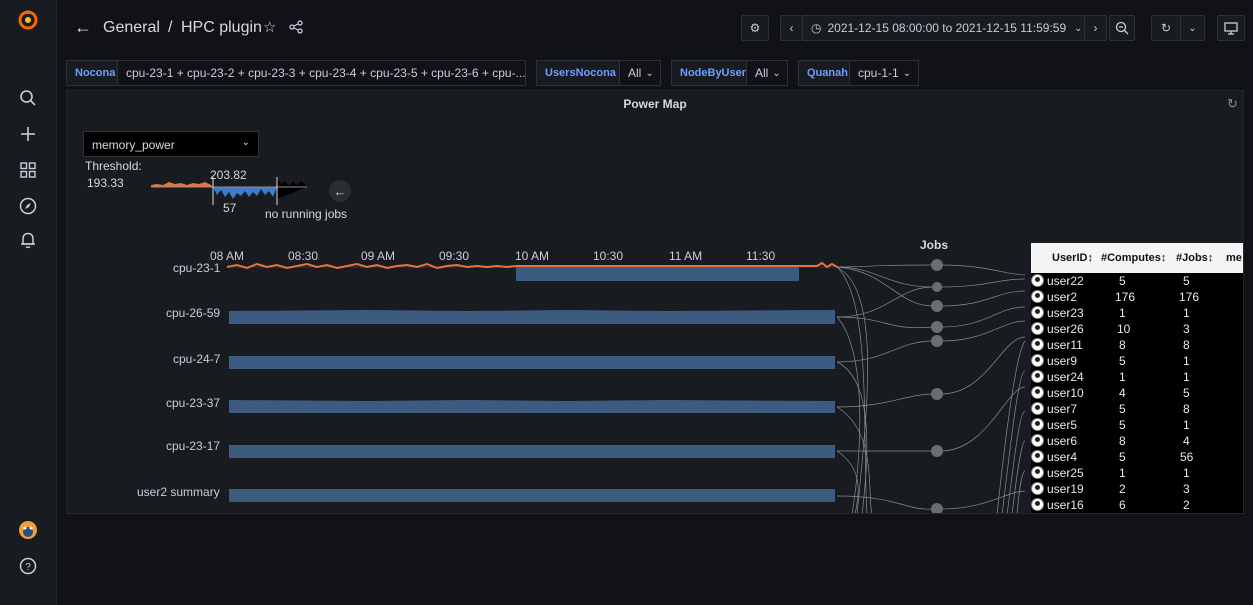 The width and height of the screenshot is (1253, 605). What do you see at coordinates (1090, 258) in the screenshot?
I see `sort-icon: ↕` at bounding box center [1090, 258].